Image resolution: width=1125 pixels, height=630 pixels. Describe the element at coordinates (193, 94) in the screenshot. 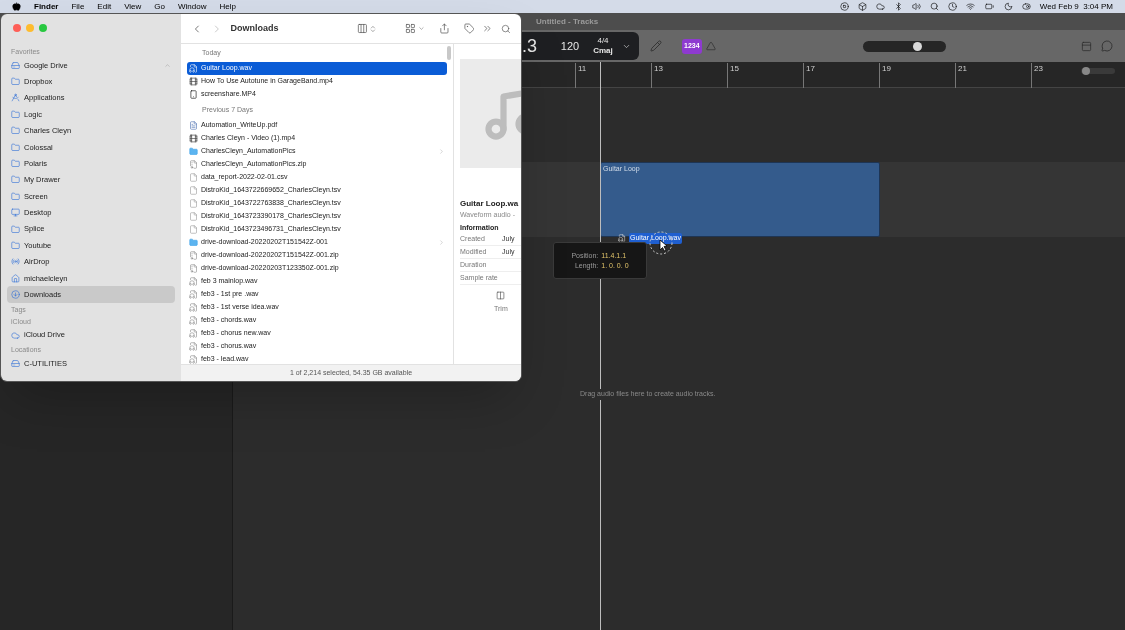

I see `phone-icon` at that location.